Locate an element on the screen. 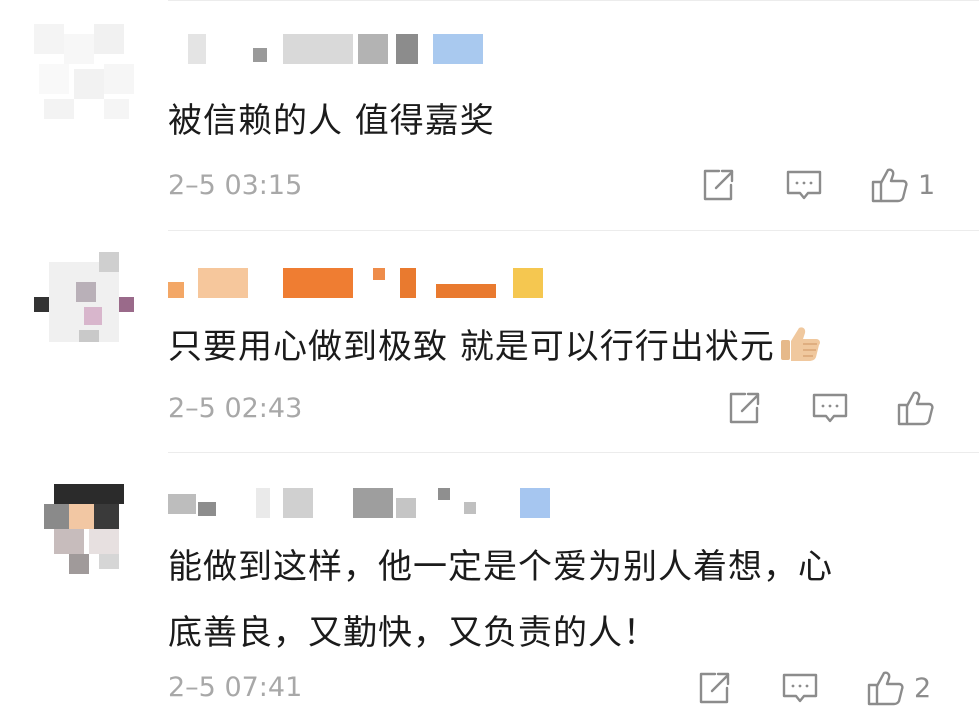  comment-actions: 1 is located at coordinates (816, 185).